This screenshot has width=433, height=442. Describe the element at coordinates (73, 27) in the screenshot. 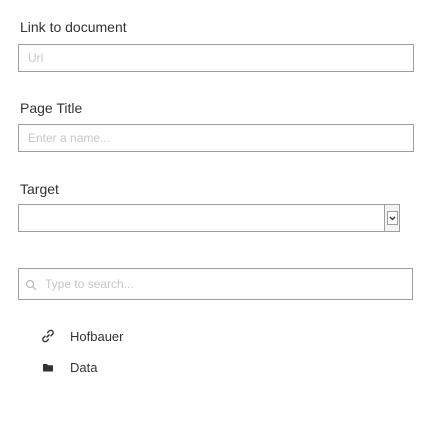

I see `link-to-document-label: Link to document` at that location.